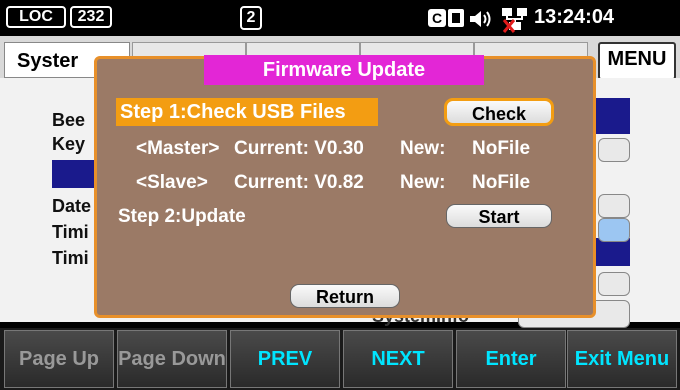 The width and height of the screenshot is (680, 390). What do you see at coordinates (36, 17) in the screenshot?
I see `loc-indicator: LOC` at bounding box center [36, 17].